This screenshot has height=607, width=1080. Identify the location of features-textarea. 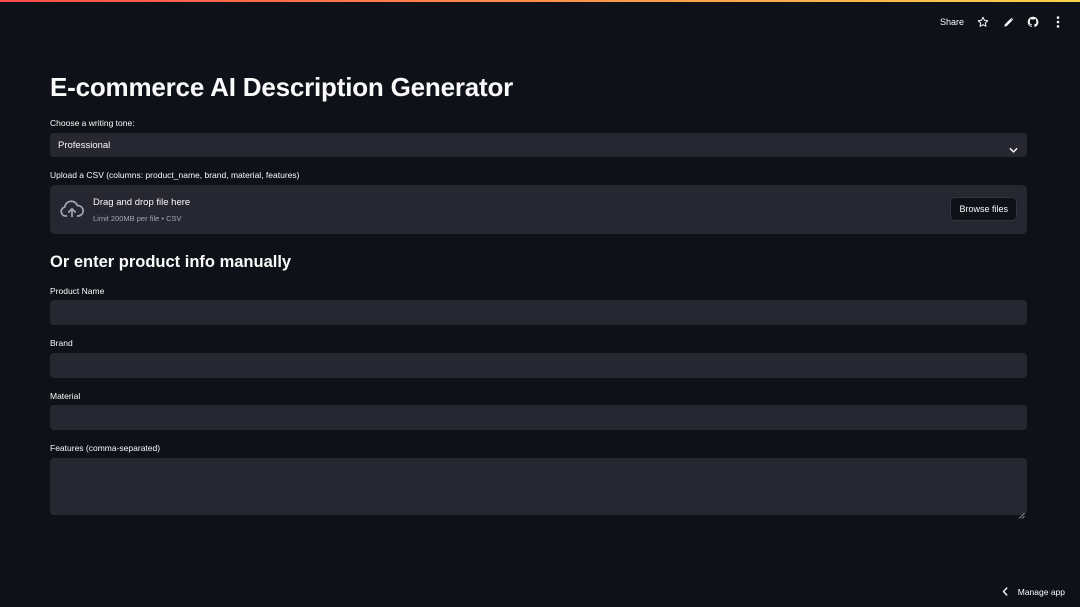
(538, 486).